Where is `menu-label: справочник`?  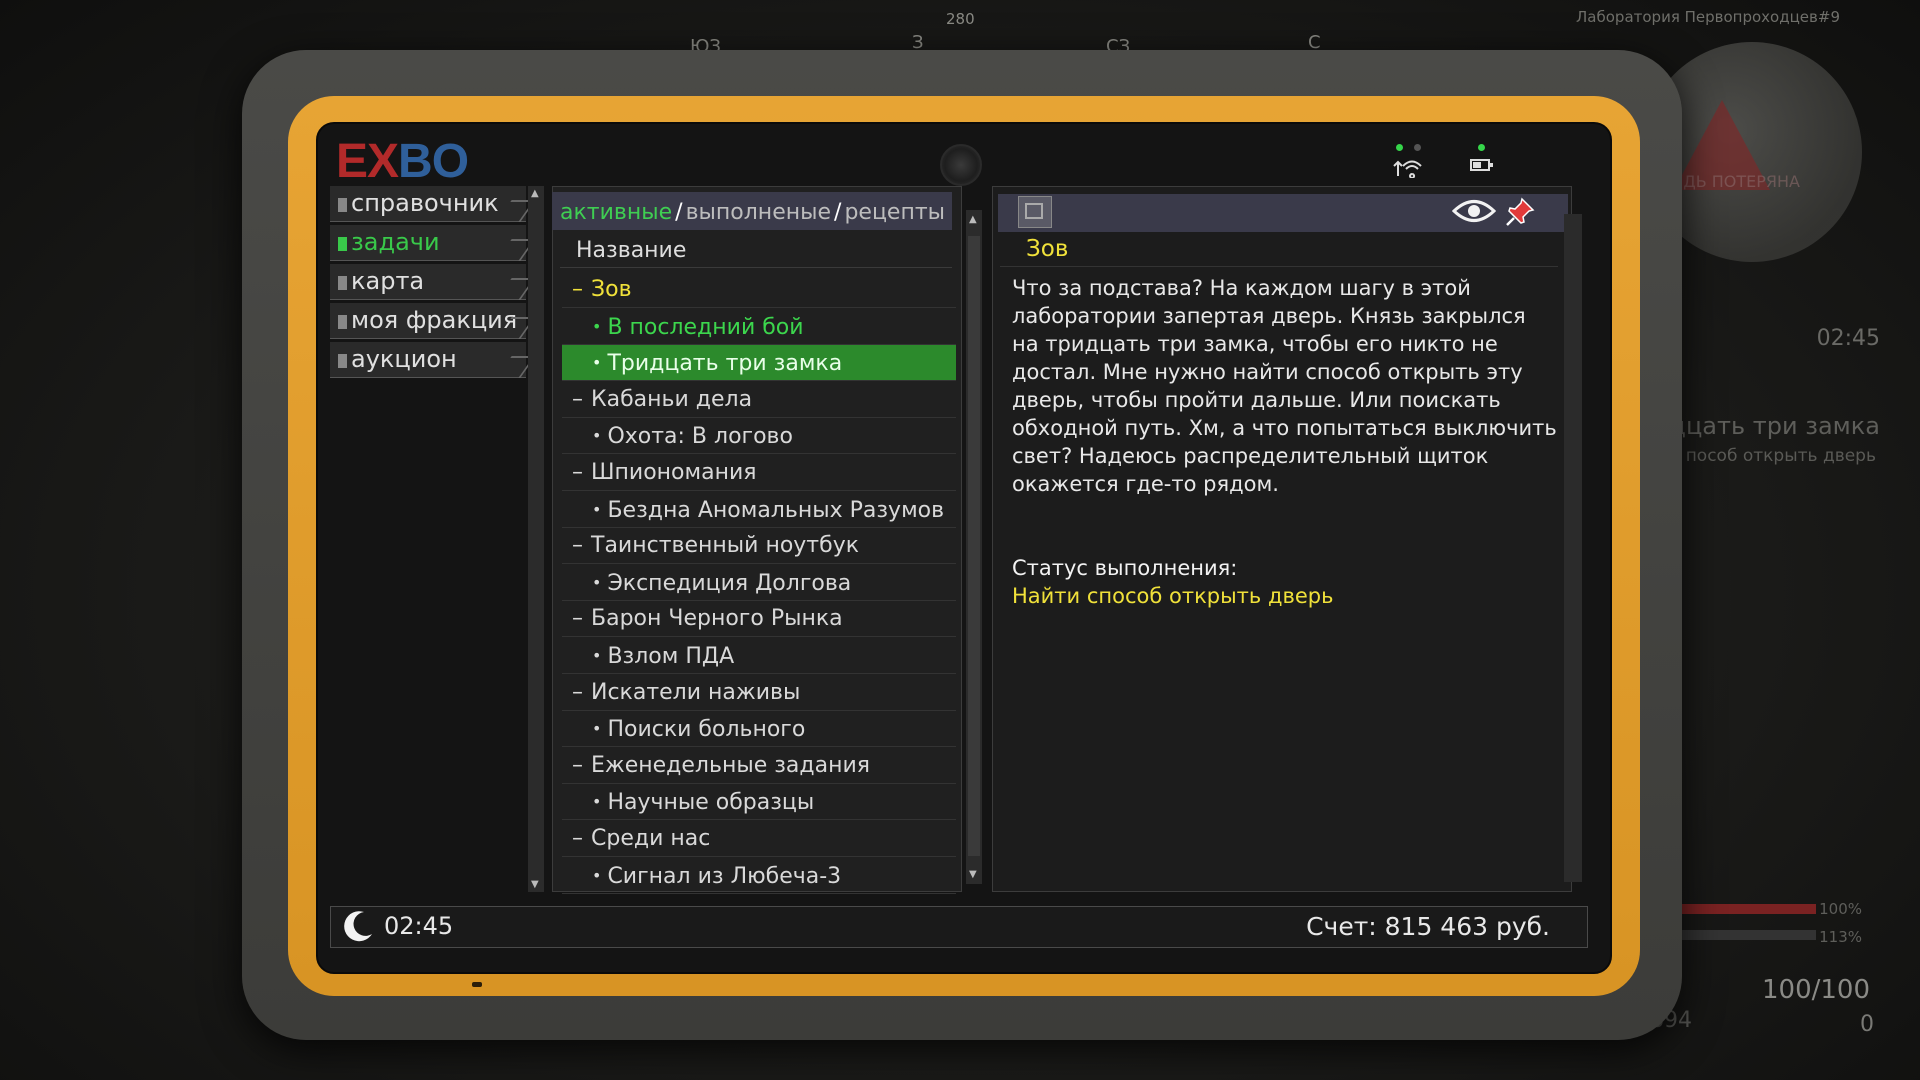
menu-label: справочник is located at coordinates (425, 203).